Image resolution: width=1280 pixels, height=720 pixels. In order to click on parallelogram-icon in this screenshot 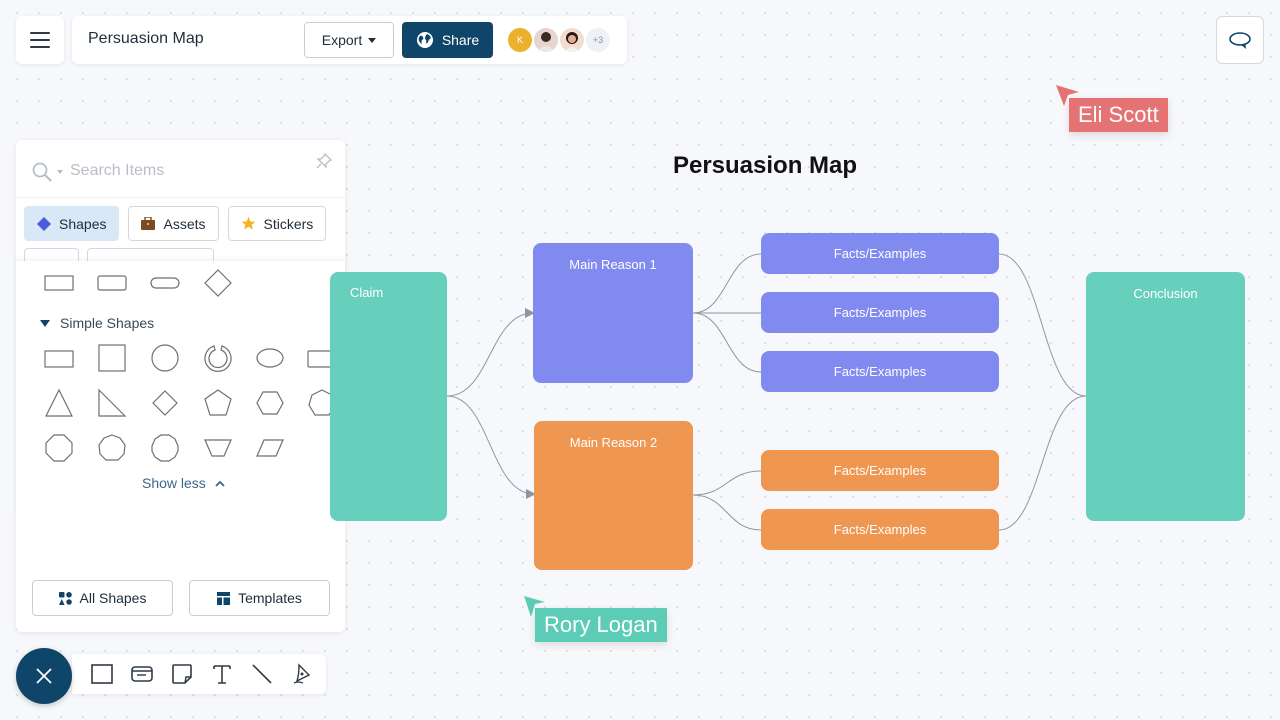, I will do `click(270, 448)`.